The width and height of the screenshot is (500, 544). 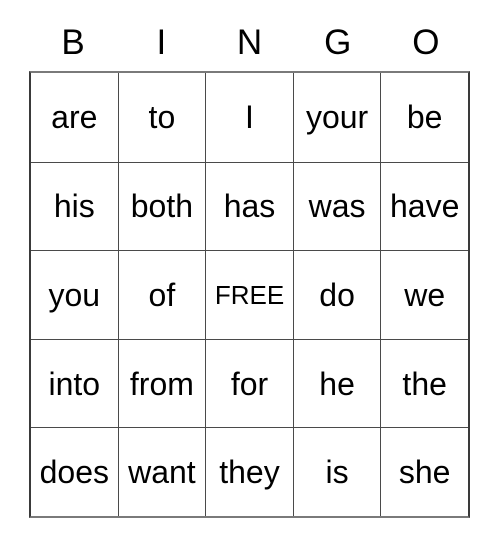 What do you see at coordinates (161, 471) in the screenshot?
I see `bingo-cell: want` at bounding box center [161, 471].